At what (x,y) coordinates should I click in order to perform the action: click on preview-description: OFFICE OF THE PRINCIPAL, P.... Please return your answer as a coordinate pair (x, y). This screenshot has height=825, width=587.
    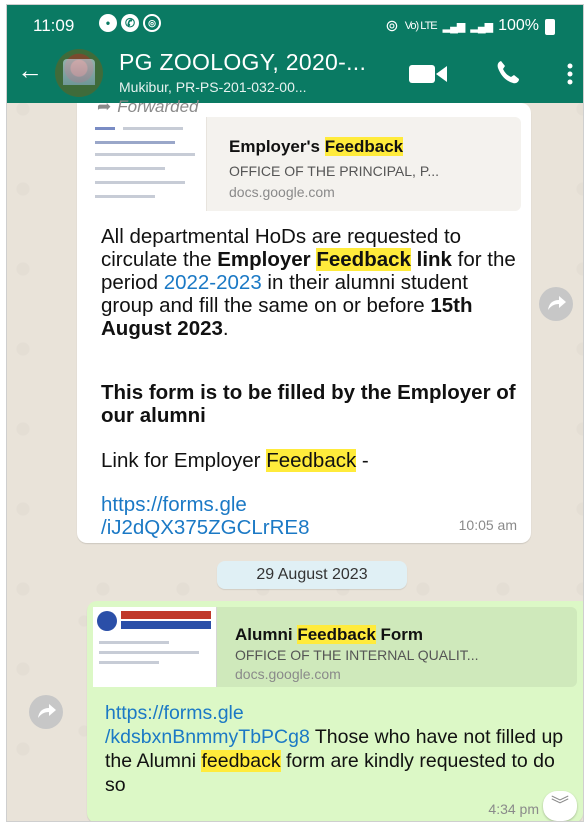
    Looking at the image, I should click on (334, 171).